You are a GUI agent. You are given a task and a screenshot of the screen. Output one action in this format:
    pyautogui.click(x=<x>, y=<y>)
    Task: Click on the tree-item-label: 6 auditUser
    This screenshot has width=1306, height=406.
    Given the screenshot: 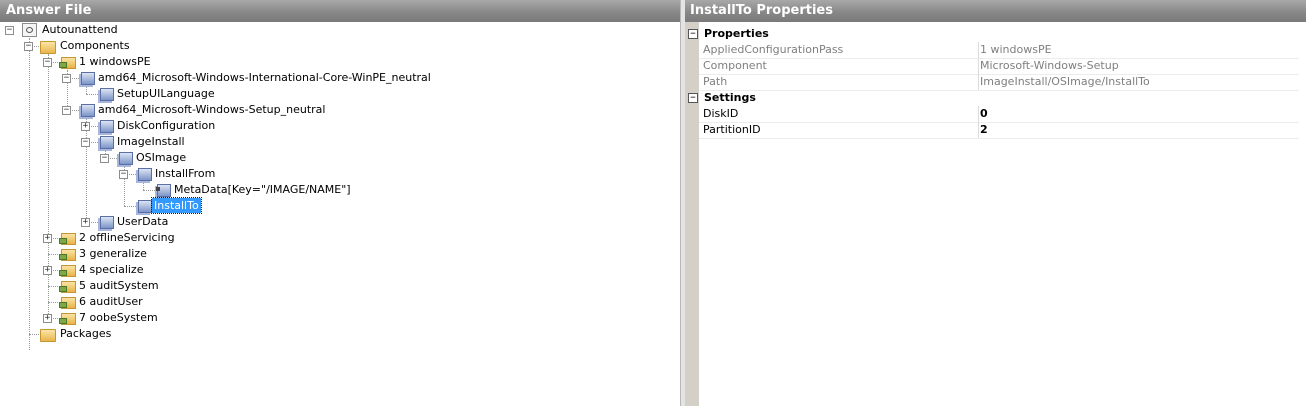 What is the action you would take?
    pyautogui.click(x=111, y=301)
    